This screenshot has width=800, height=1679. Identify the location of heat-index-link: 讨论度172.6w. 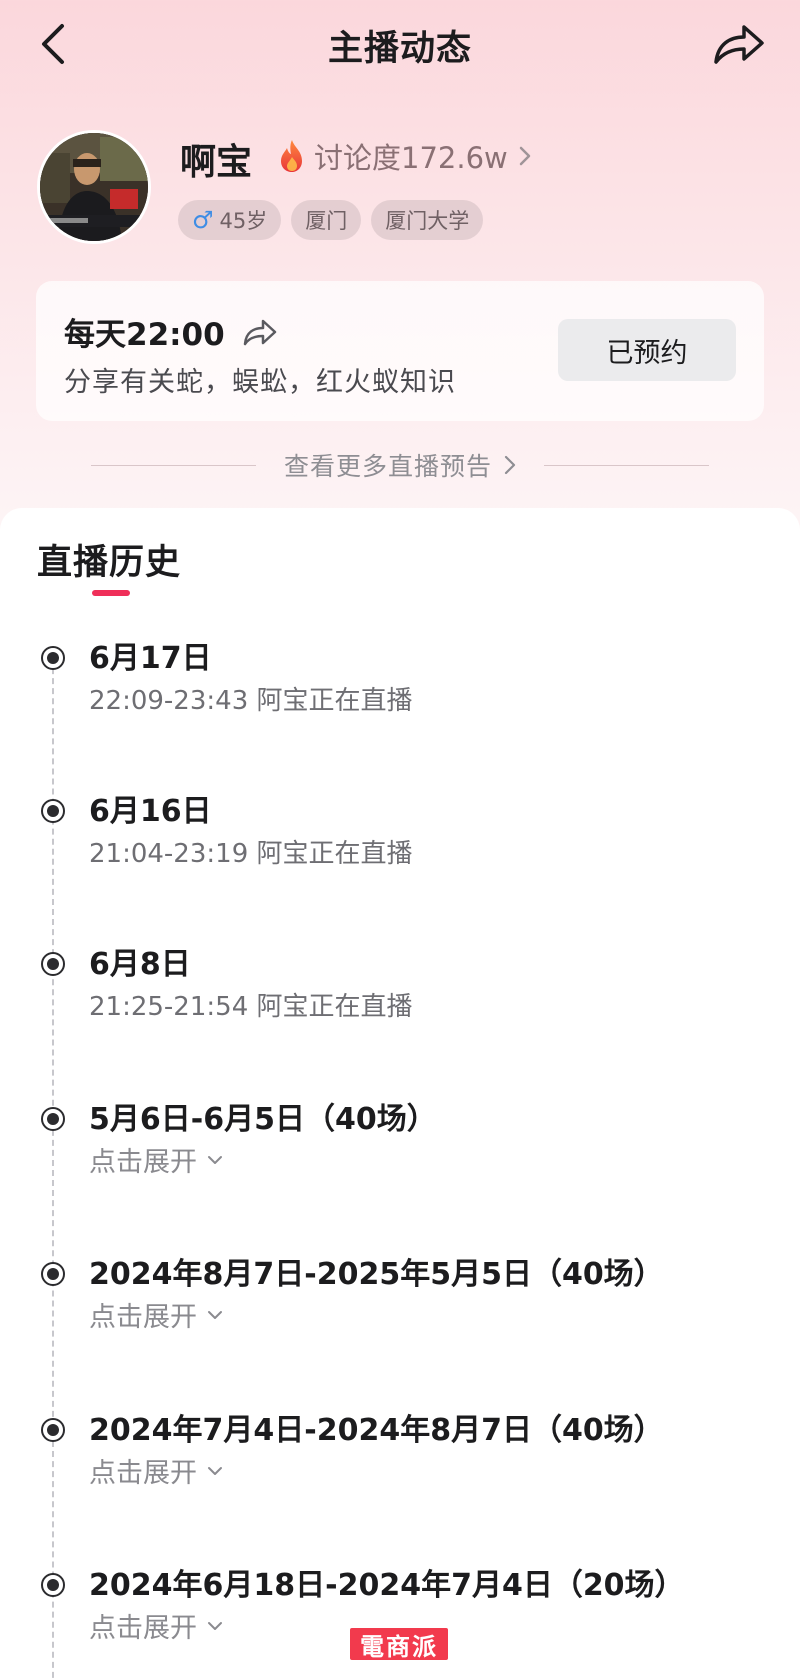
(405, 156).